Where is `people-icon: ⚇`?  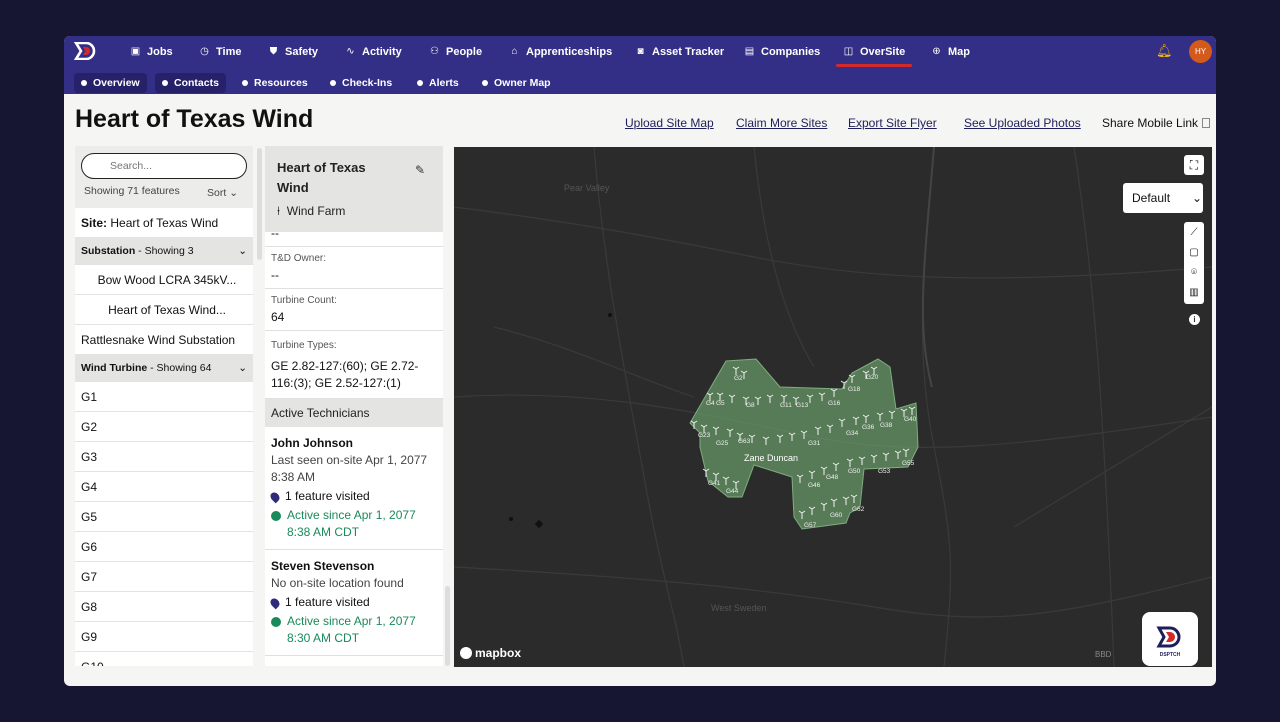 people-icon: ⚇ is located at coordinates (434, 51).